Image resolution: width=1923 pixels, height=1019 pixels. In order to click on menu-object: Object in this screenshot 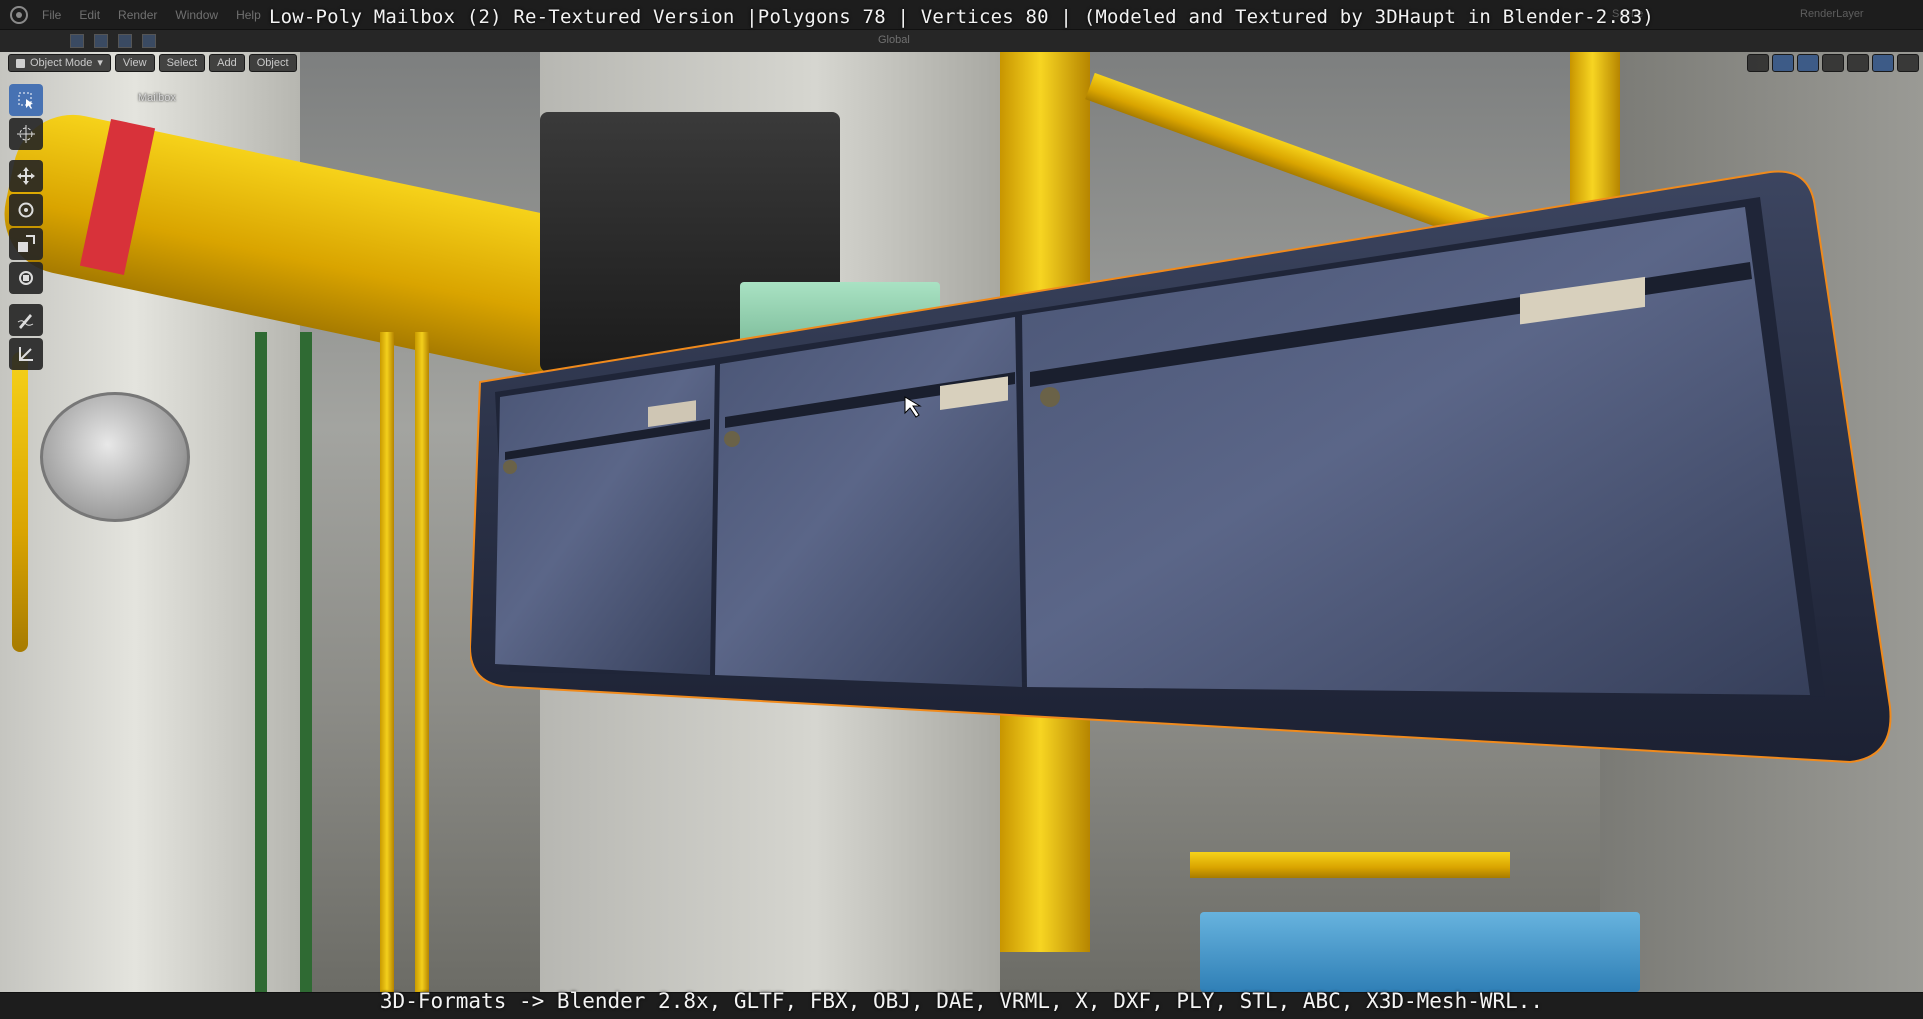, I will do `click(272, 63)`.